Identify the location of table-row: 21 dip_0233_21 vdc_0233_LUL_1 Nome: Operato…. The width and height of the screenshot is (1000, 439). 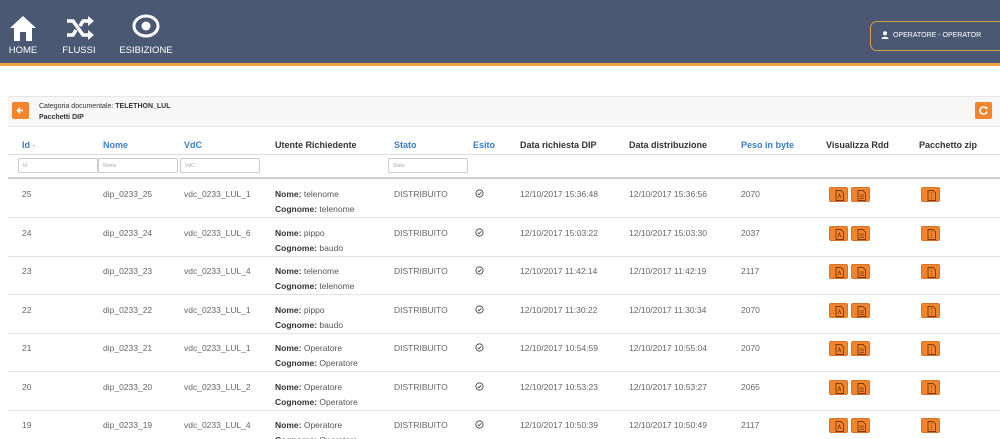
(504, 353).